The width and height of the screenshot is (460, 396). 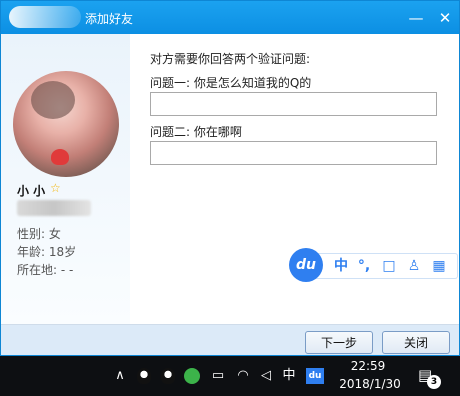 What do you see at coordinates (192, 376) in the screenshot?
I see `green-app-icon` at bounding box center [192, 376].